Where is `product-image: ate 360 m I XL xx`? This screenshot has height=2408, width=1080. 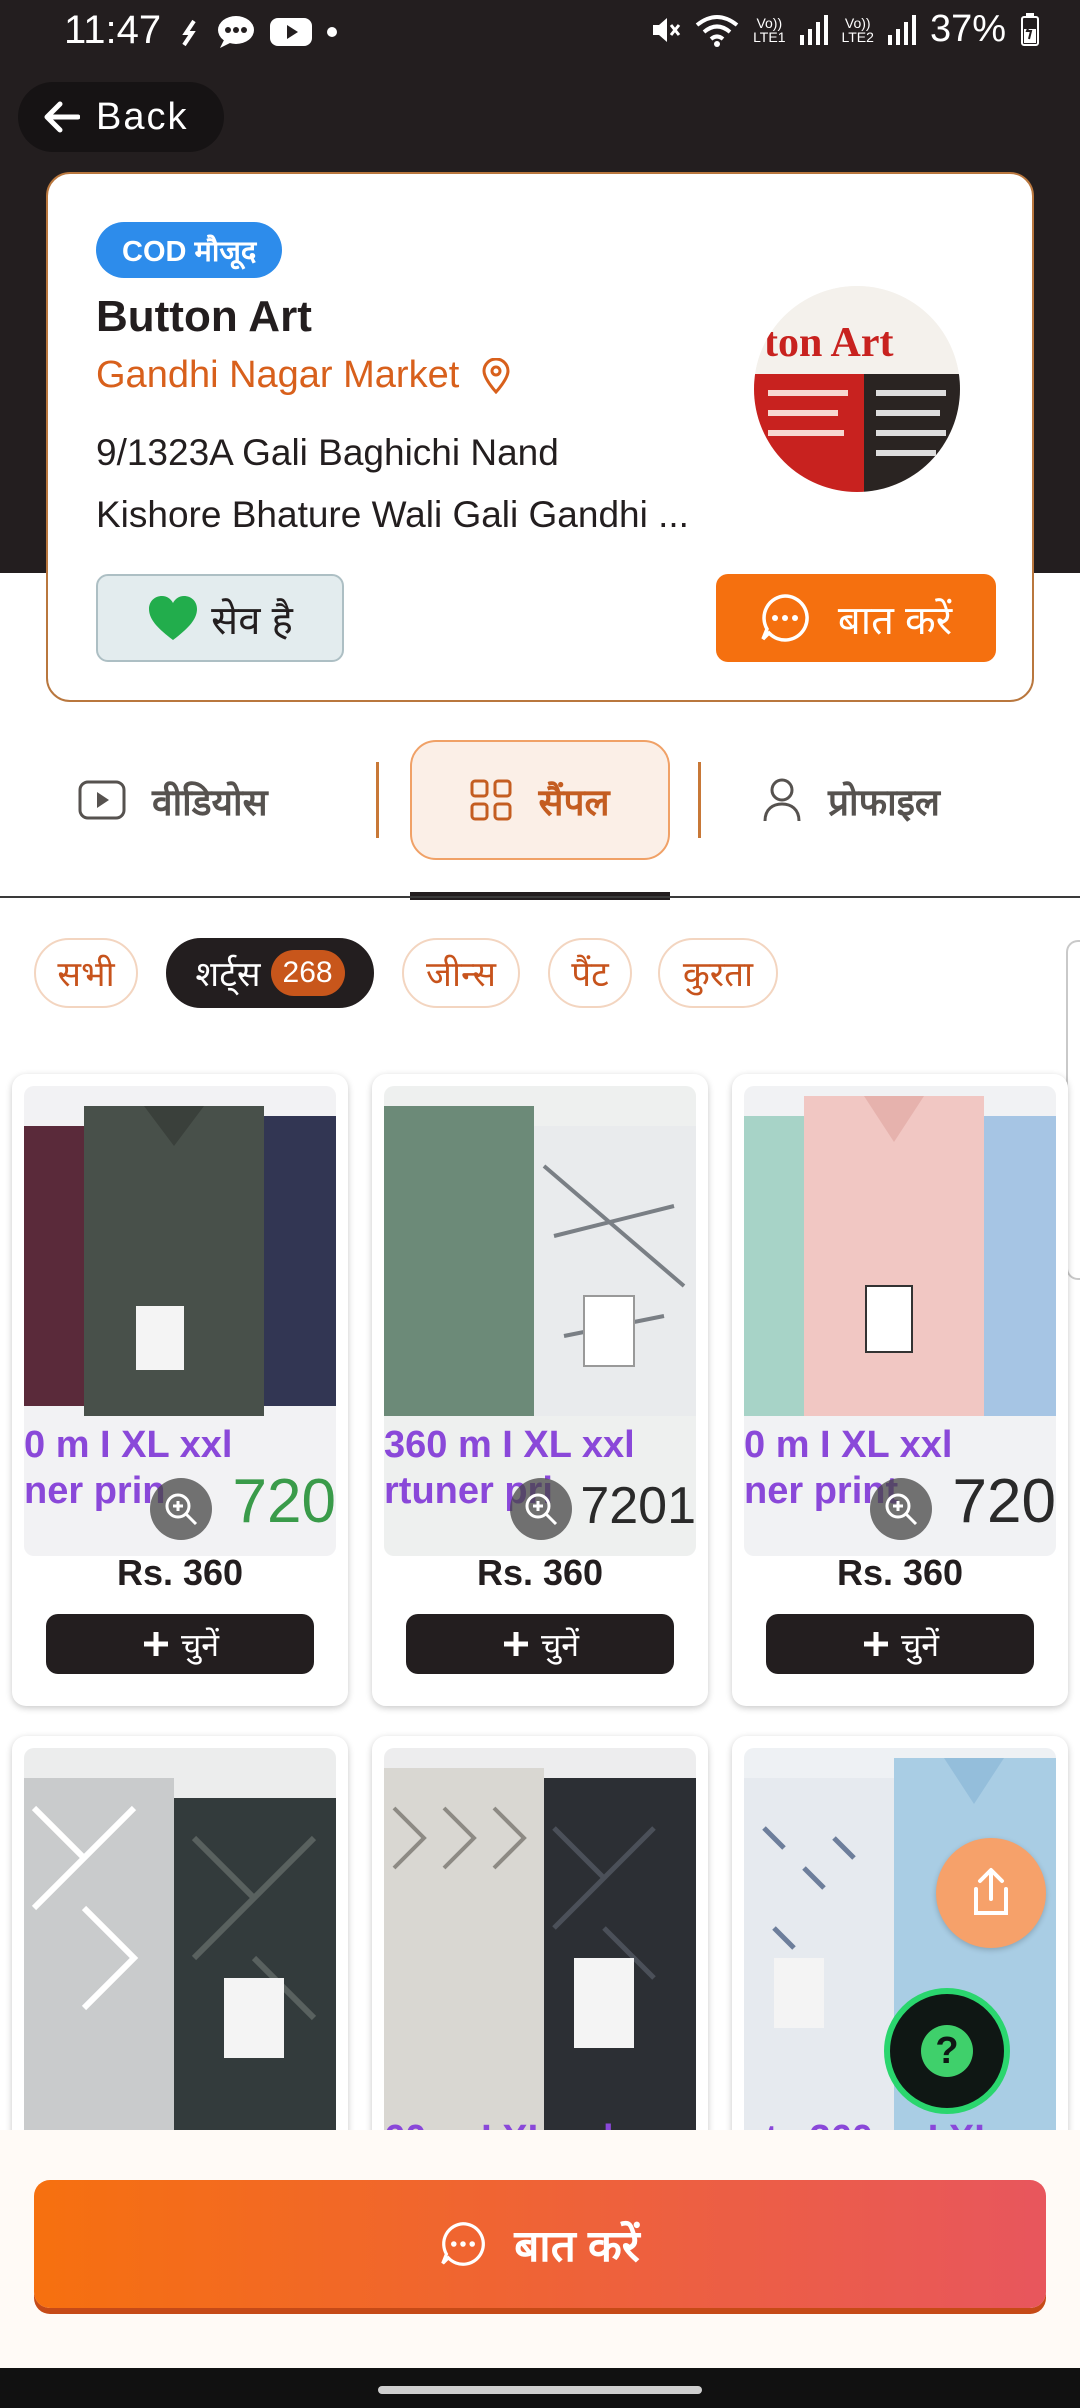
product-image: ate 360 m I XL xx is located at coordinates (900, 1952).